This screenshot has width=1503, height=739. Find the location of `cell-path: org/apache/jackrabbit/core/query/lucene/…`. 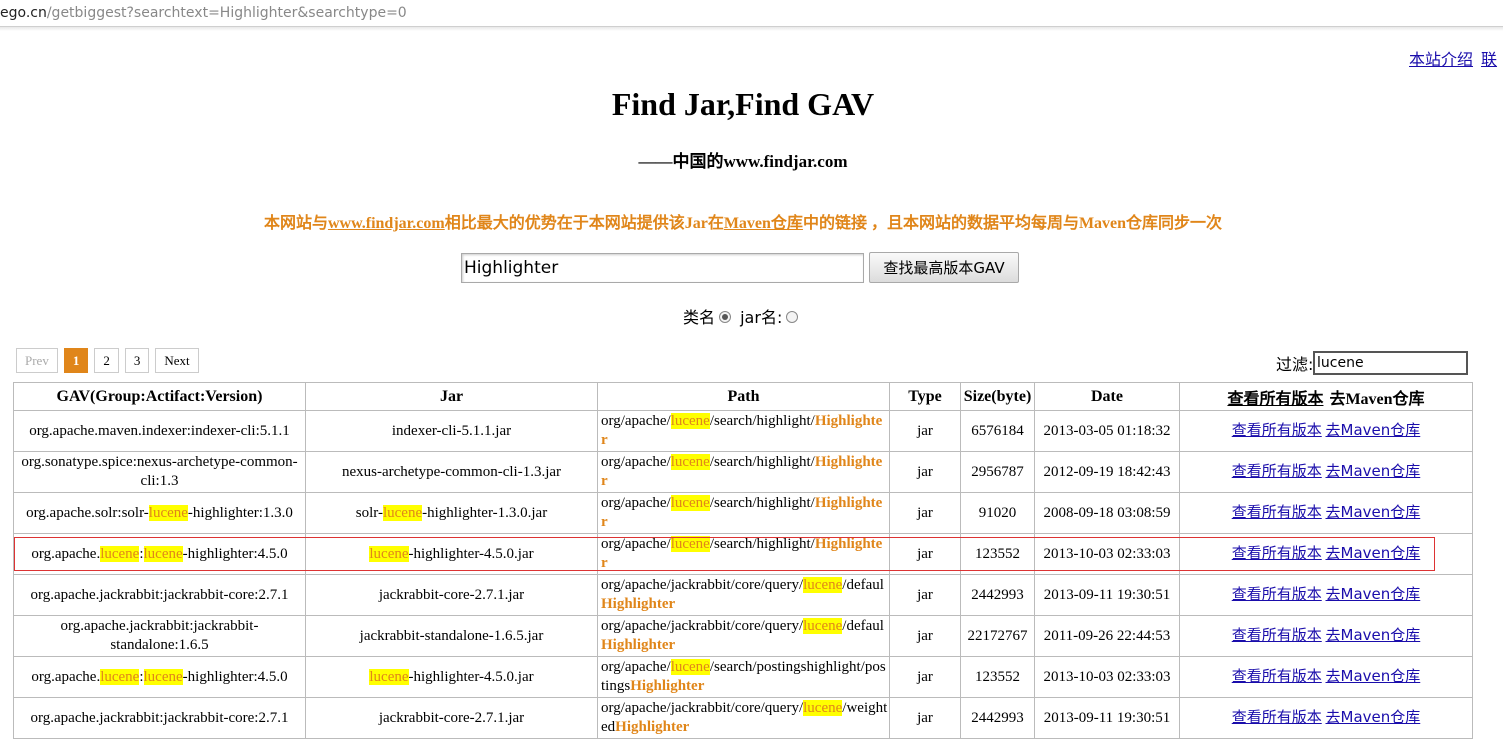

cell-path: org/apache/jackrabbit/core/query/lucene/… is located at coordinates (743, 595).